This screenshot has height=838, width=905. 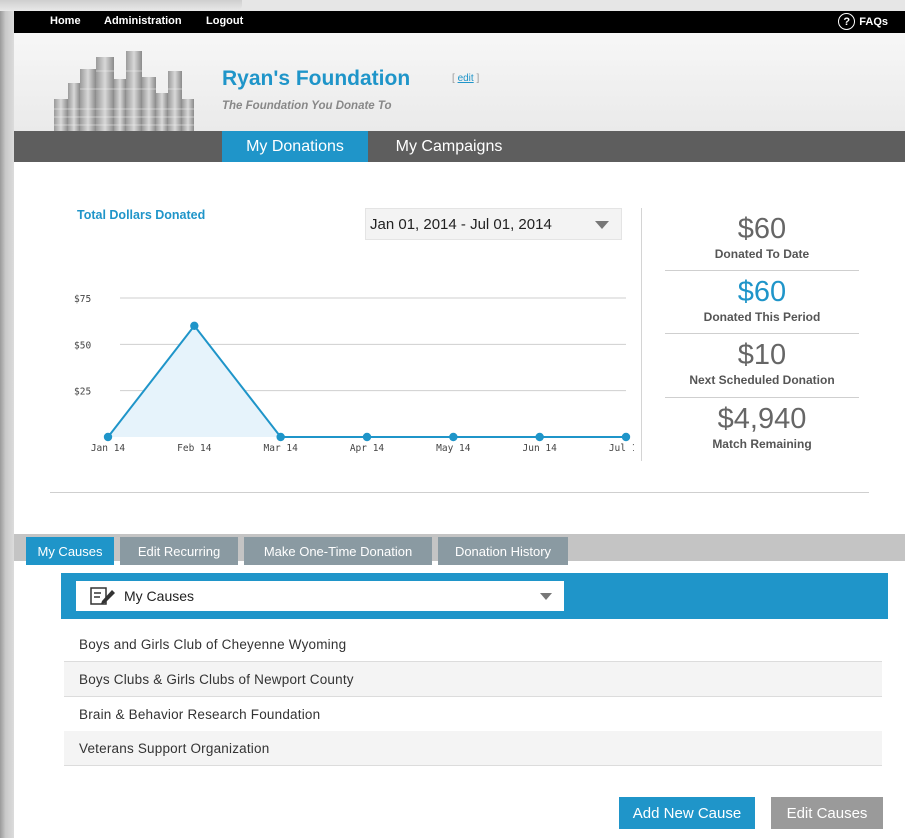 What do you see at coordinates (121, 5) in the screenshot?
I see `browser-tab-edge` at bounding box center [121, 5].